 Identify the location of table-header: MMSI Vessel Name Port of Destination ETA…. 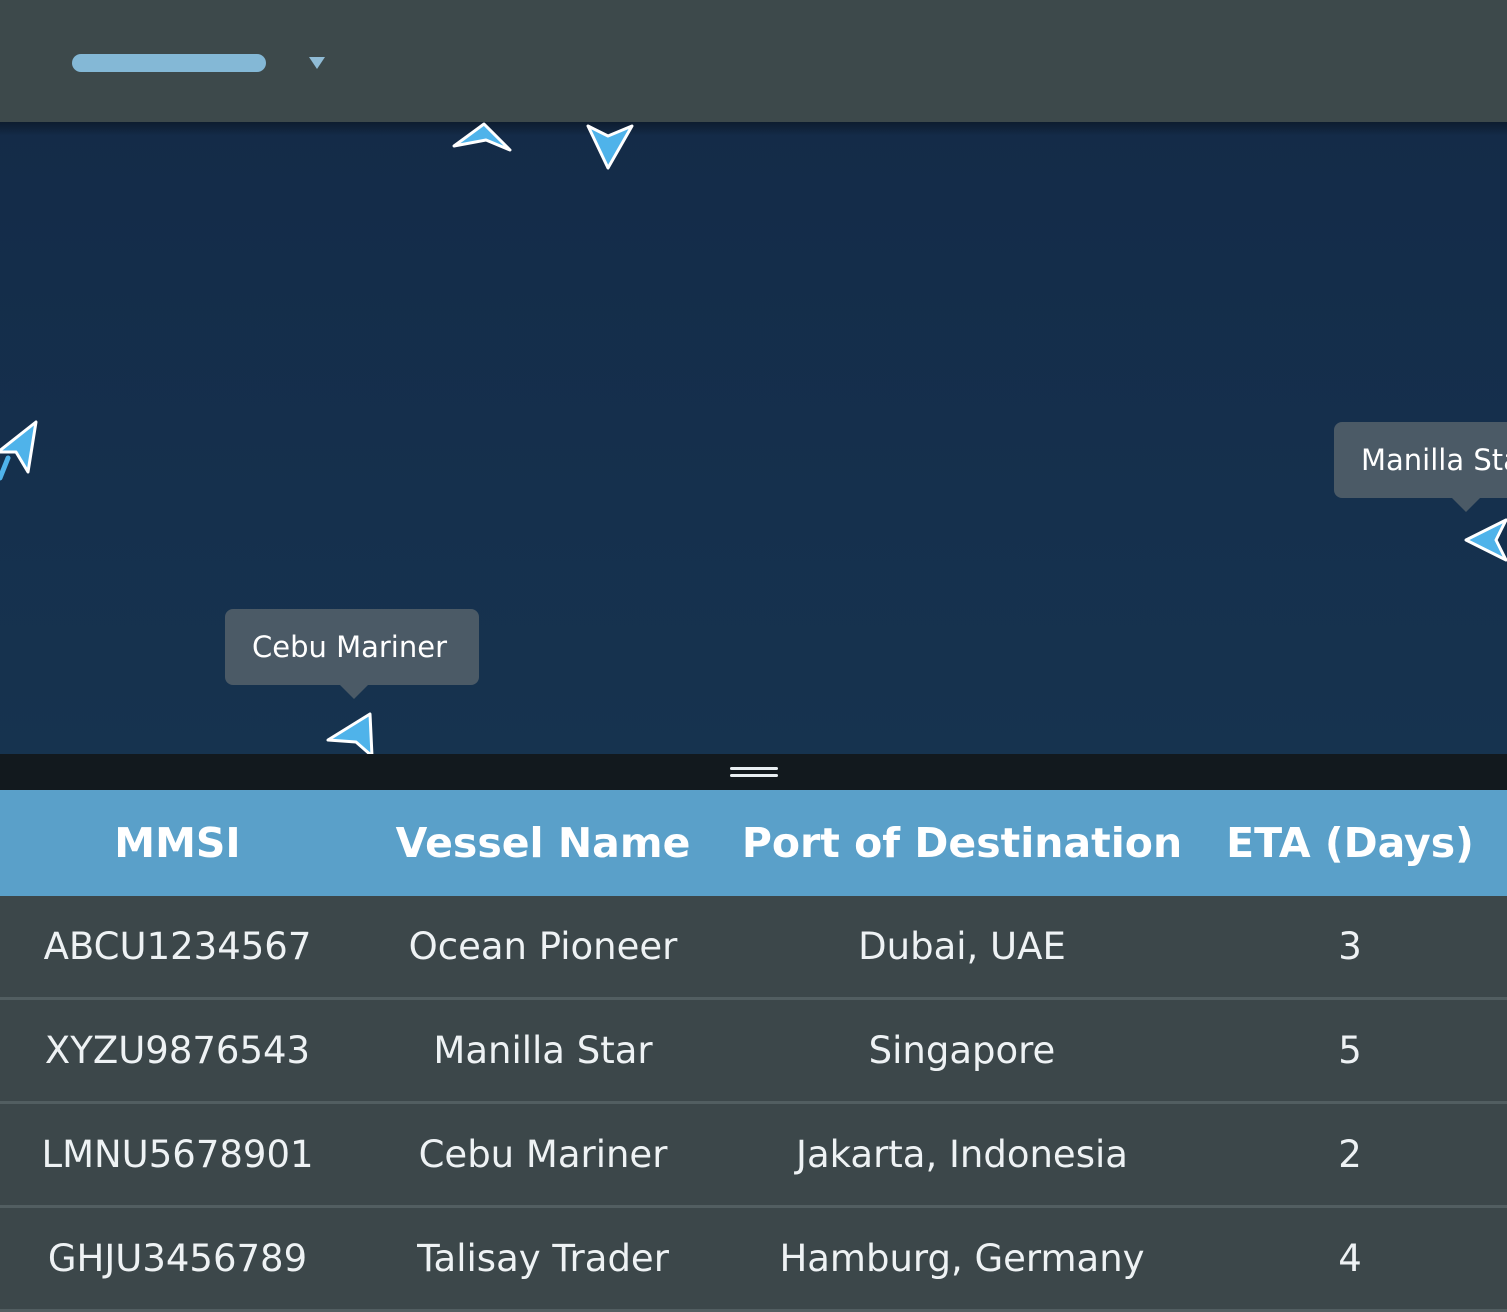
(753, 843).